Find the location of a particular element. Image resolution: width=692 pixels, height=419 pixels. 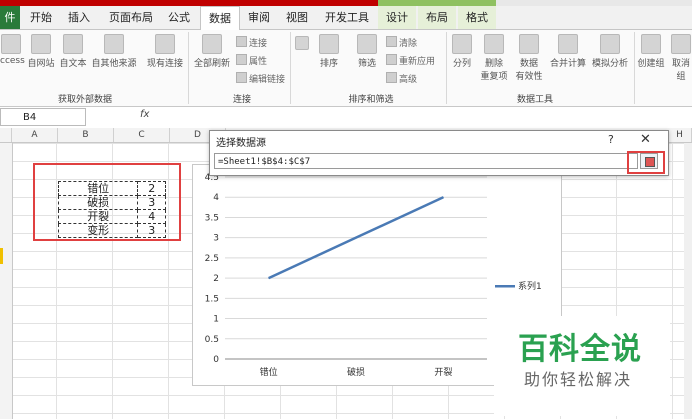

x-tick-label: 错位 is located at coordinates (269, 372).